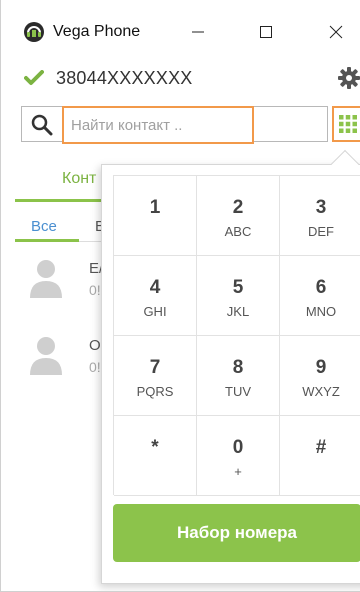 This screenshot has height=592, width=360. What do you see at coordinates (320, 456) in the screenshot?
I see `dialpad-key-hash: #` at bounding box center [320, 456].